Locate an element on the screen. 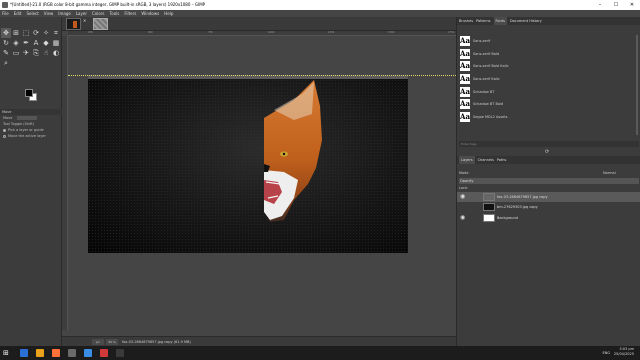 The height and width of the screenshot is (360, 640). fuzzy-select-tool-icon: ✧ is located at coordinates (46, 33).